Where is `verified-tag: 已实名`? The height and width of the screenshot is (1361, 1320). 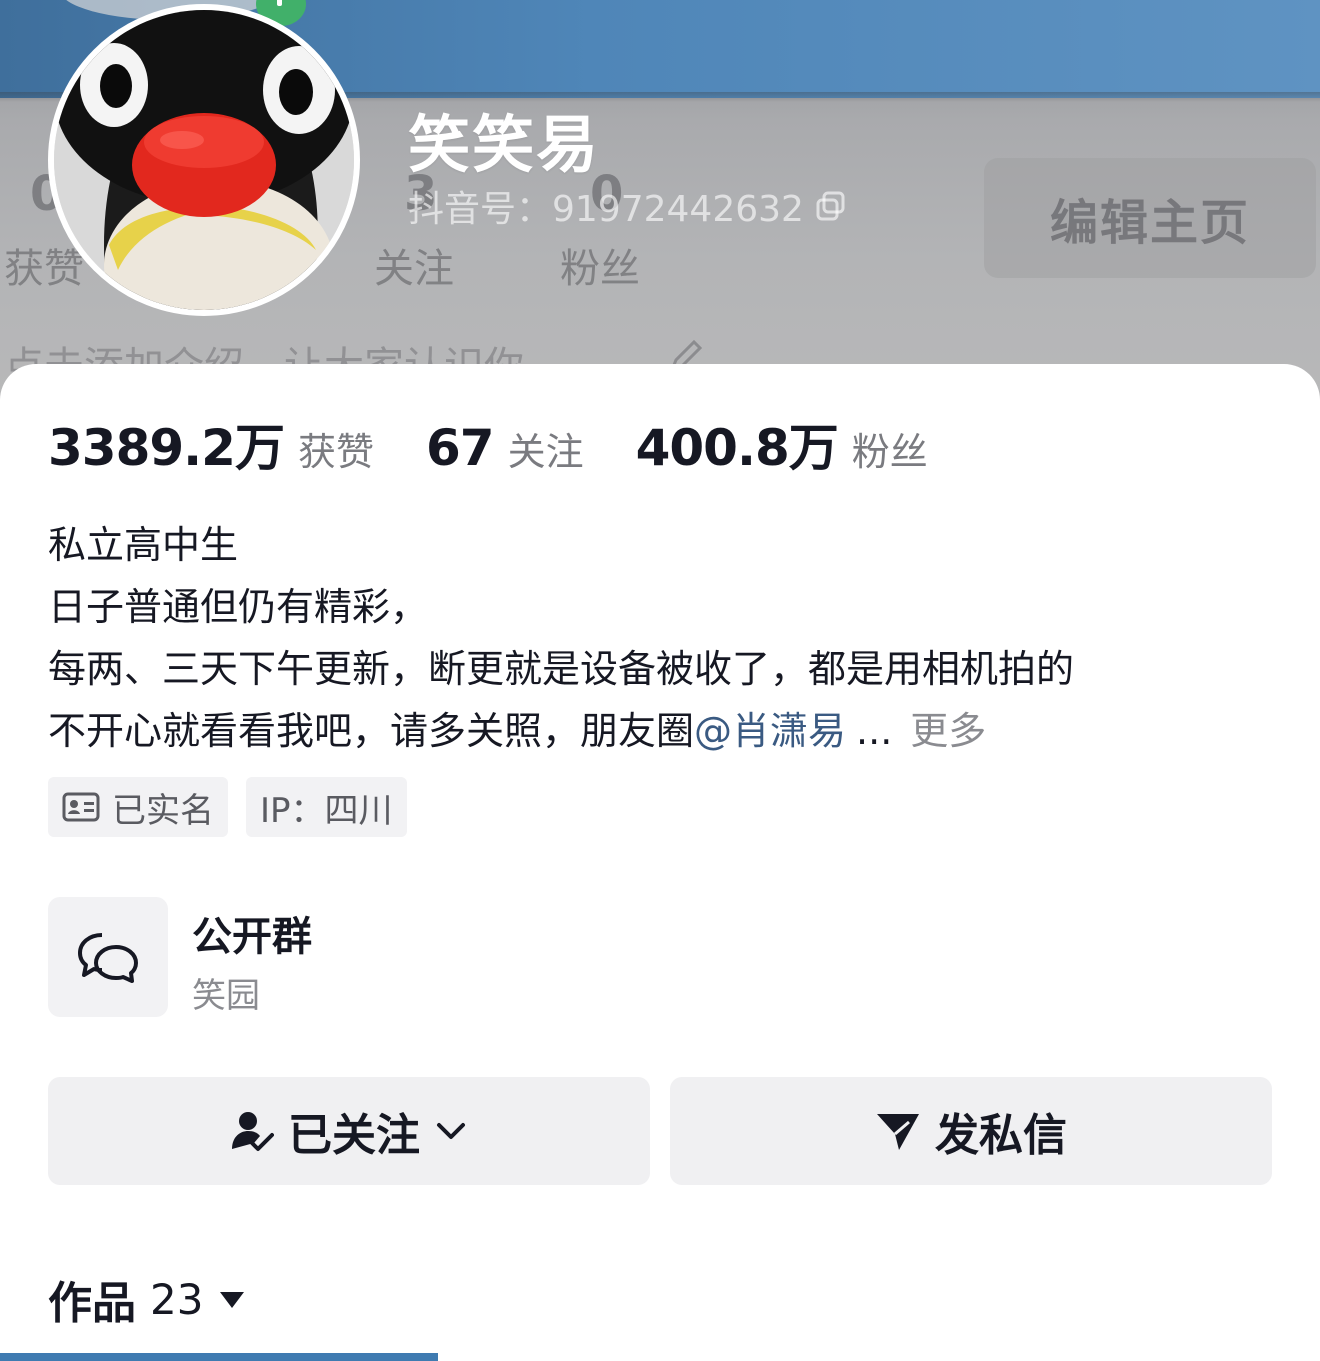 verified-tag: 已实名 is located at coordinates (138, 807).